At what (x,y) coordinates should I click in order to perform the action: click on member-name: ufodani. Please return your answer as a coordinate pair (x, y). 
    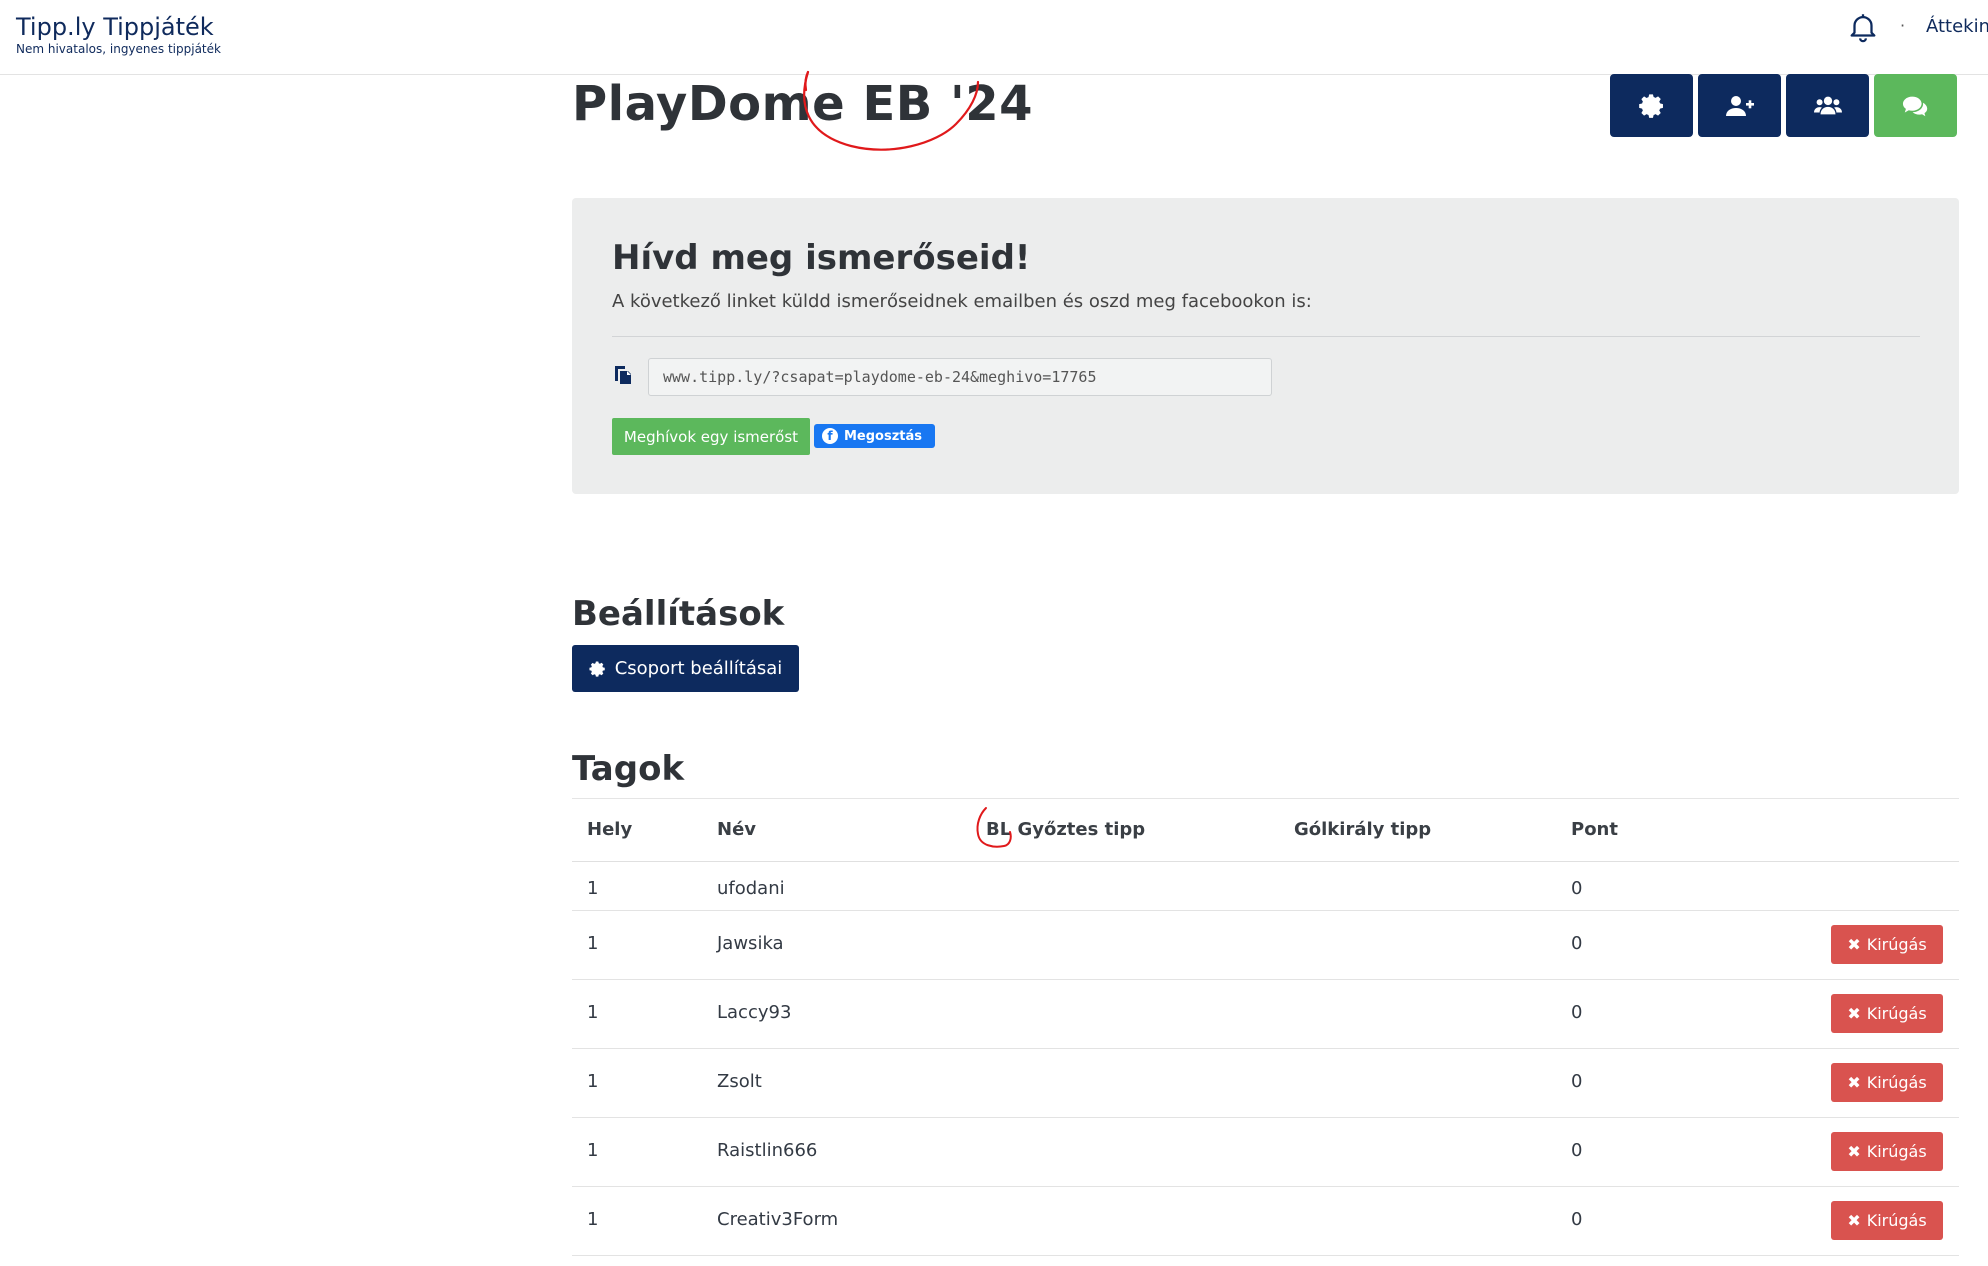
    Looking at the image, I should click on (751, 888).